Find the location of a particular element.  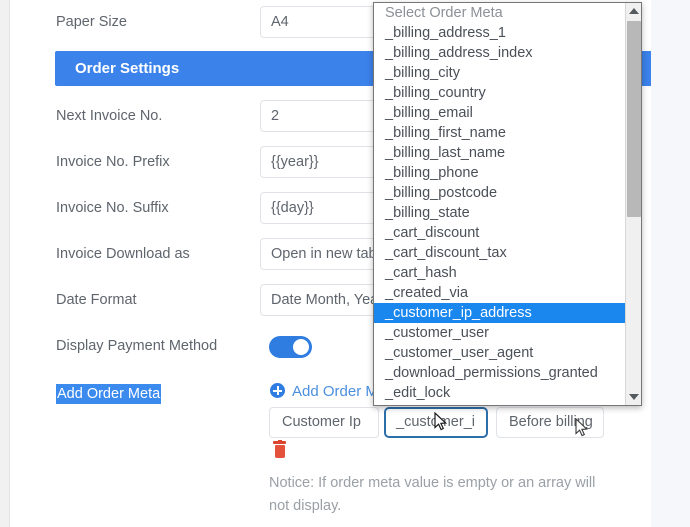

dropdown-option: _billing_email is located at coordinates (500, 113).